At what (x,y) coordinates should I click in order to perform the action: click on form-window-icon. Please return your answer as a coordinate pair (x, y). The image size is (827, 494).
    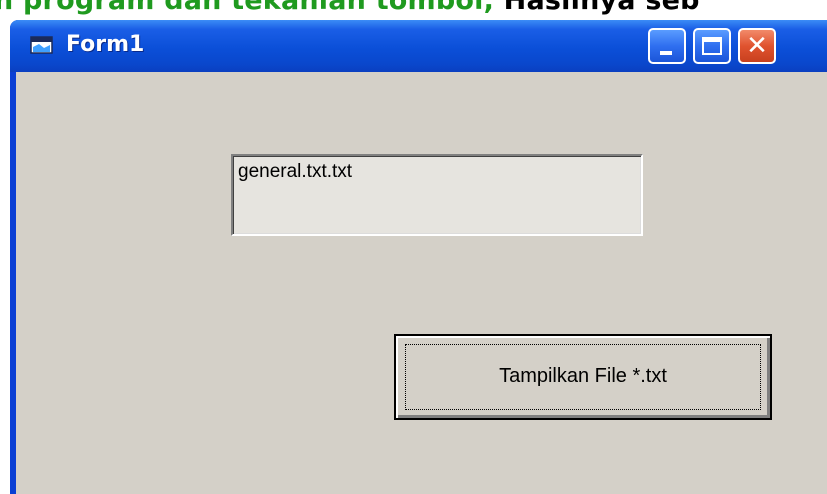
    Looking at the image, I should click on (42, 45).